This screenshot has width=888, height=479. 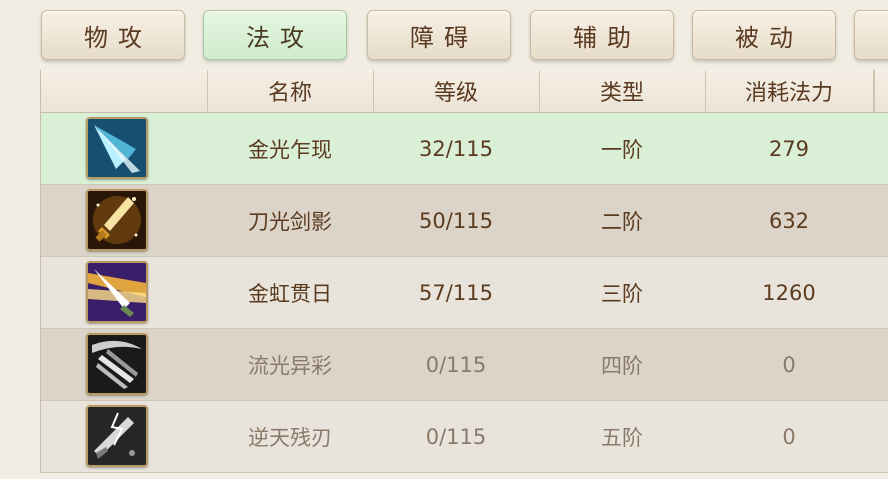 What do you see at coordinates (622, 365) in the screenshot?
I see `skill-type: 四阶` at bounding box center [622, 365].